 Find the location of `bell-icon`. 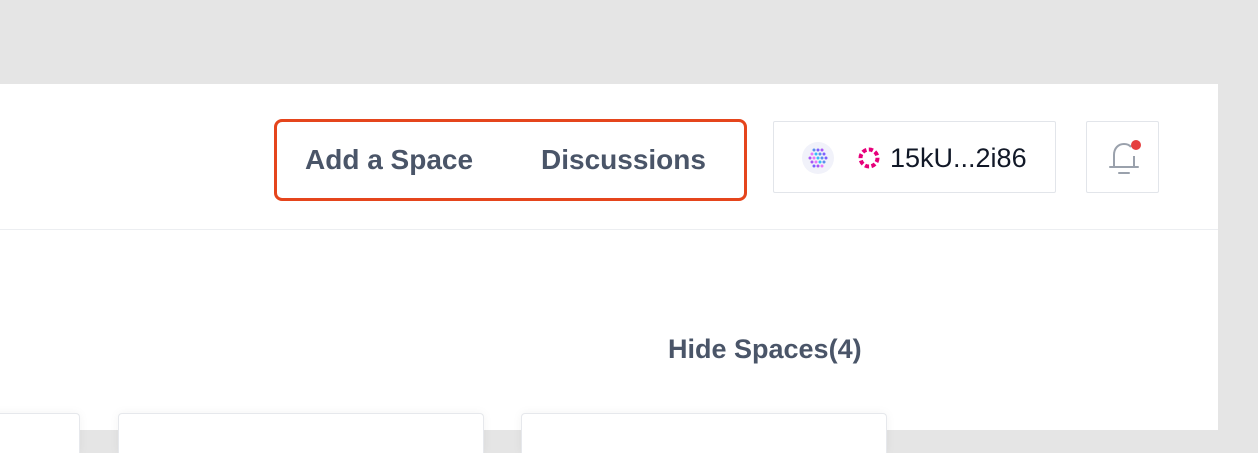

bell-icon is located at coordinates (1125, 157).